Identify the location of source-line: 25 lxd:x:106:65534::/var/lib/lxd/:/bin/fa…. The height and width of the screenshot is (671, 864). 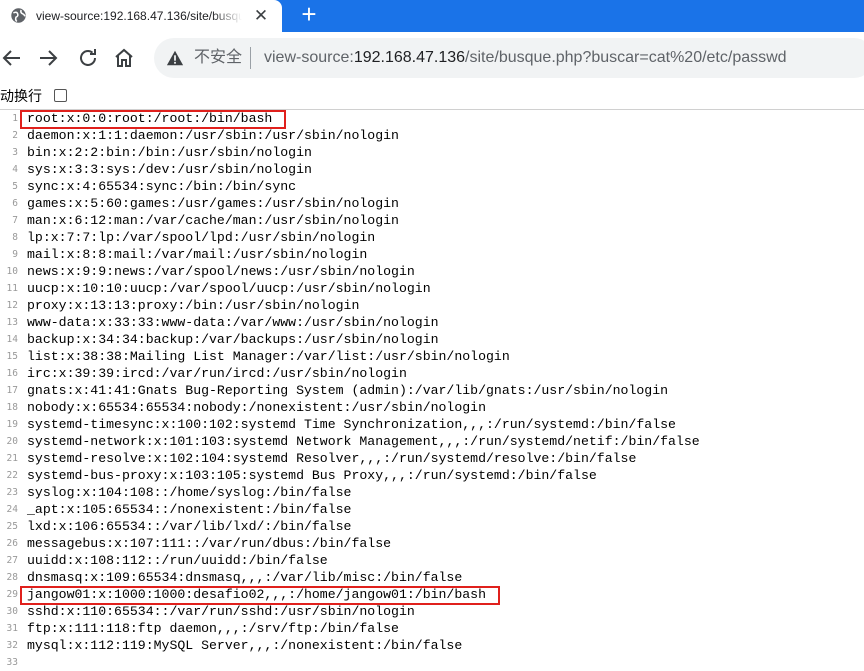
(432, 526).